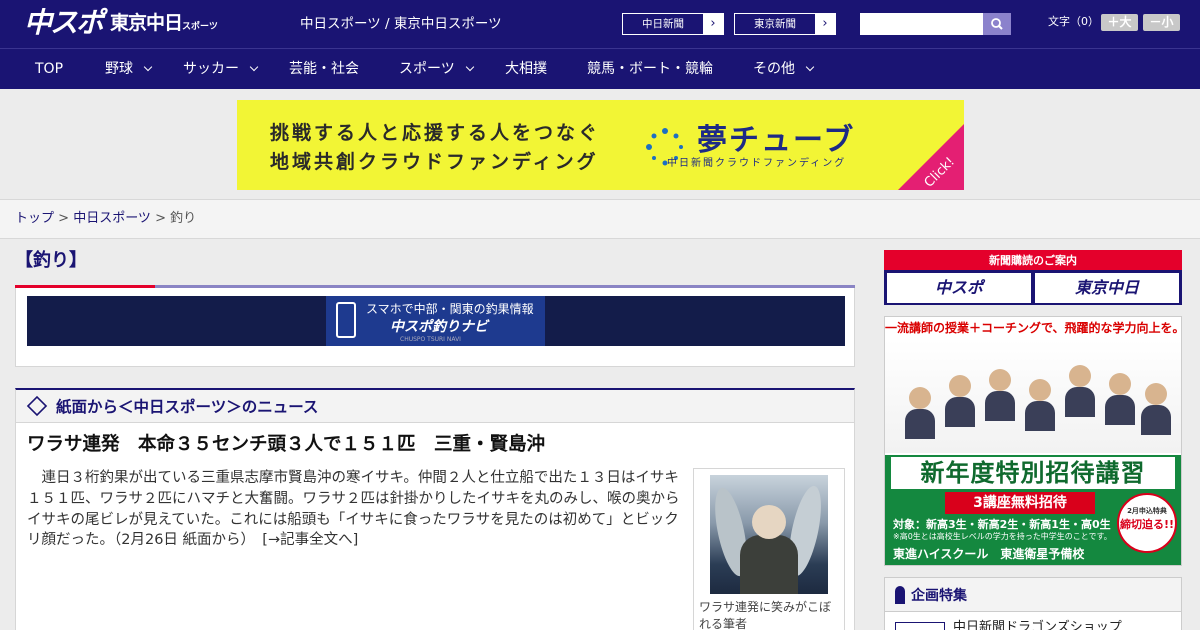 This screenshot has height=630, width=1200. What do you see at coordinates (183, 218) in the screenshot?
I see `breadcrumb-current: 釣り` at bounding box center [183, 218].